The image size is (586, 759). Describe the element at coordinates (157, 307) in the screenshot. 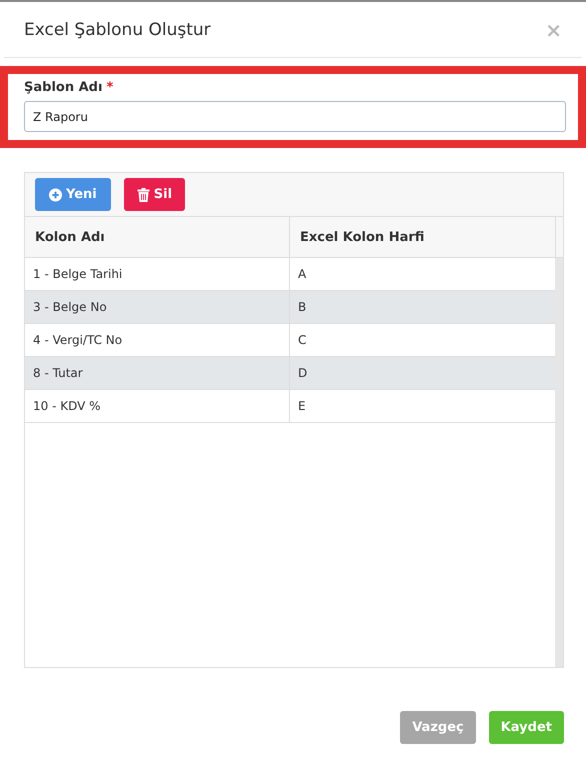

I see `table-cell: 3 - Belge No` at that location.